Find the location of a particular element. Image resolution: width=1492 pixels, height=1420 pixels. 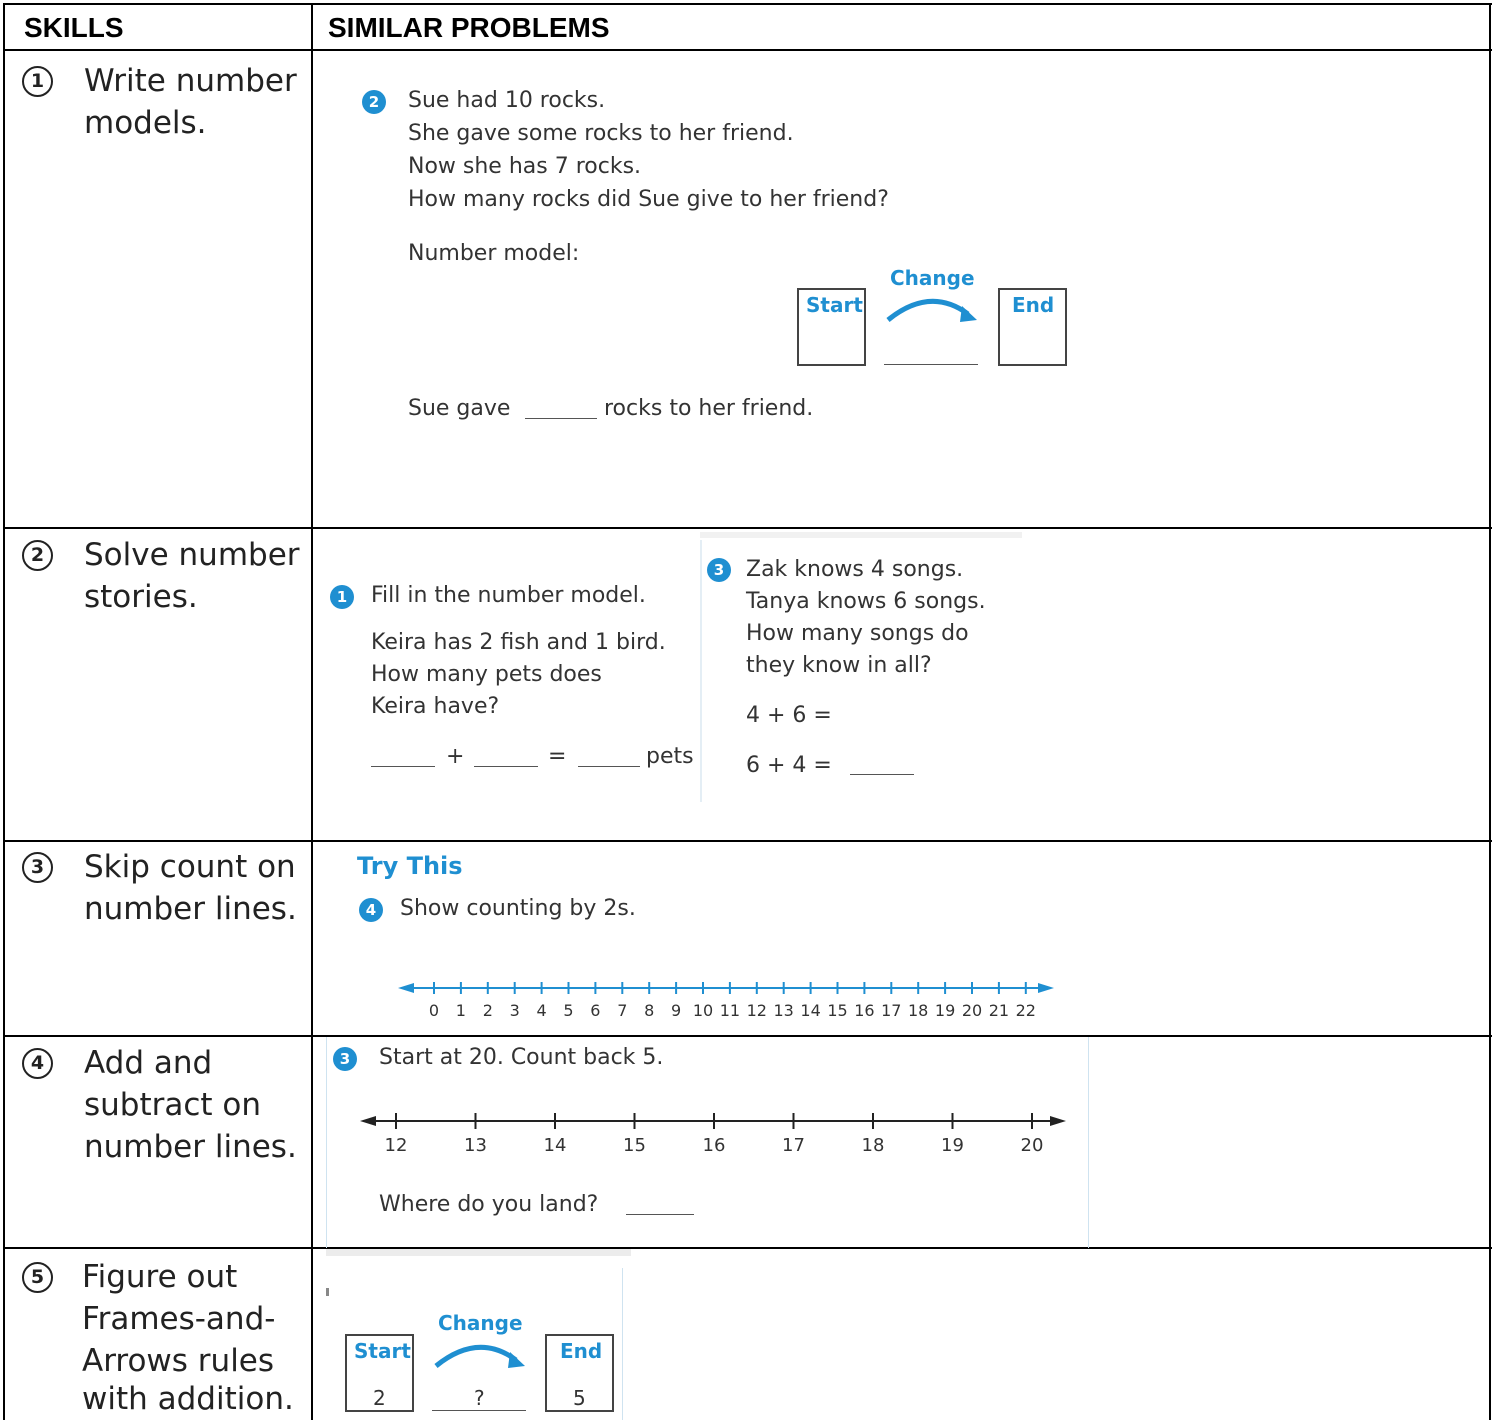

problem-line: Now she has 7 rocks. is located at coordinates (525, 166).